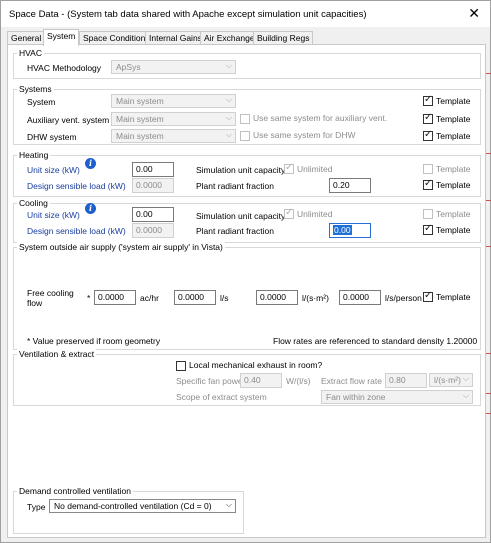 The width and height of the screenshot is (491, 543). What do you see at coordinates (153, 169) in the screenshot?
I see `heating-unit-size-input: 0.00` at bounding box center [153, 169].